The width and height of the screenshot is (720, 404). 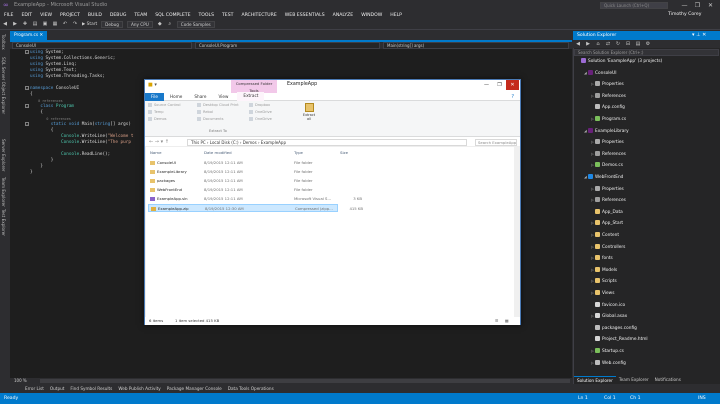 I want to click on tab-extract: Extract, so click(x=251, y=96).